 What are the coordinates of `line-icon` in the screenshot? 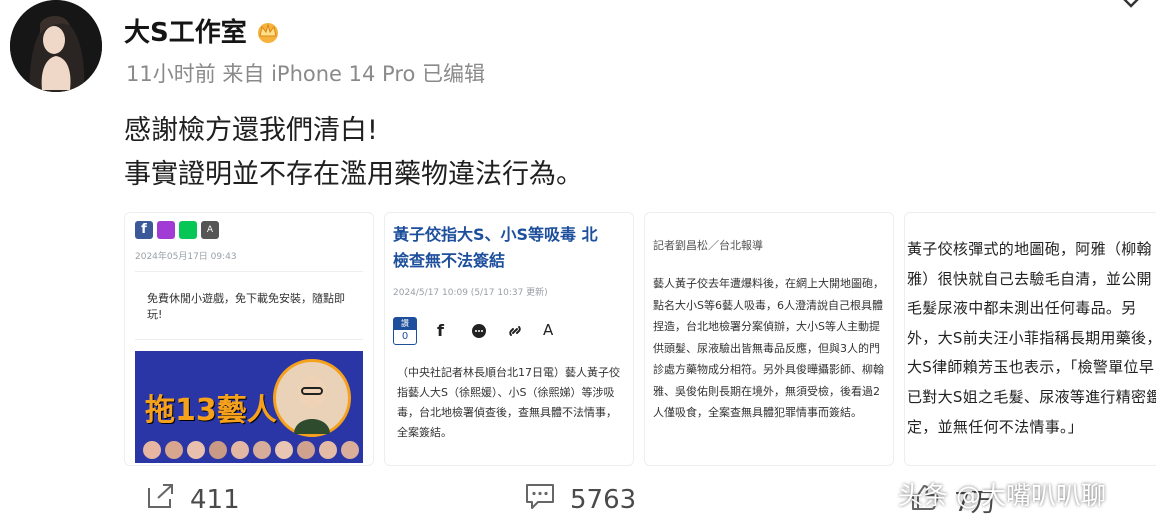 It's located at (188, 230).